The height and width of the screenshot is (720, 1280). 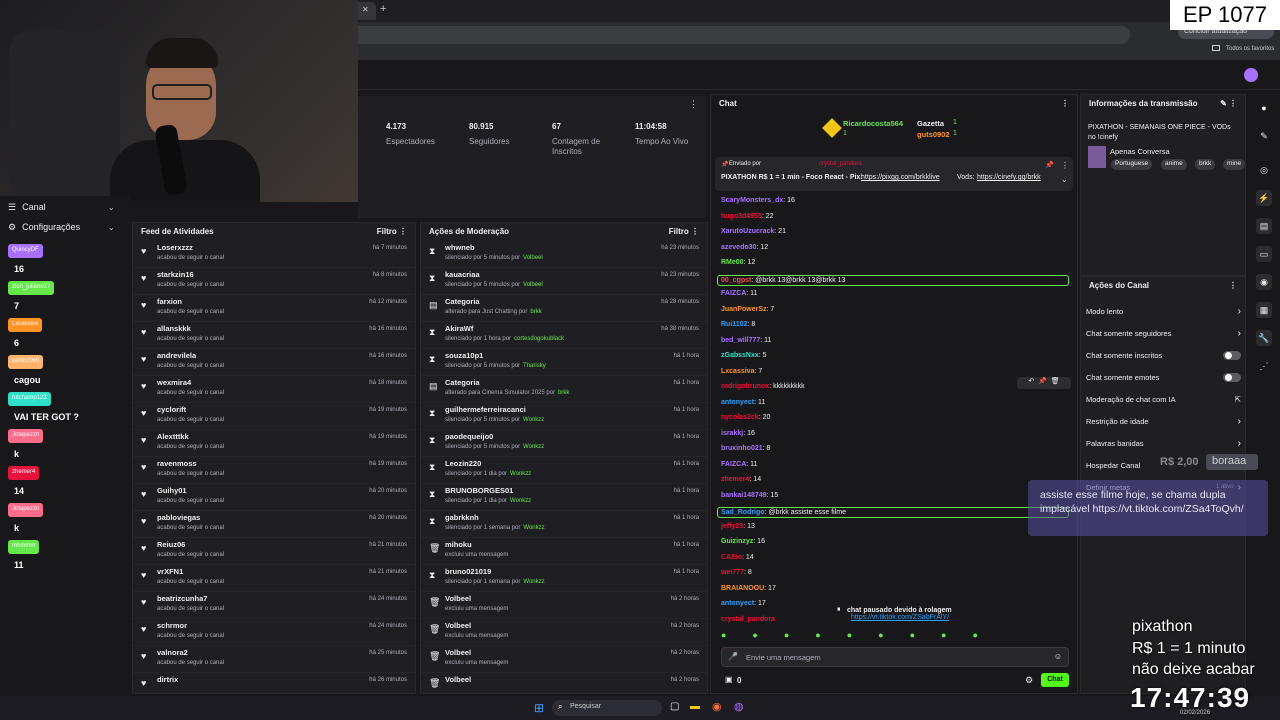 What do you see at coordinates (738, 247) in the screenshot?
I see `chat-username: azevedo30` at bounding box center [738, 247].